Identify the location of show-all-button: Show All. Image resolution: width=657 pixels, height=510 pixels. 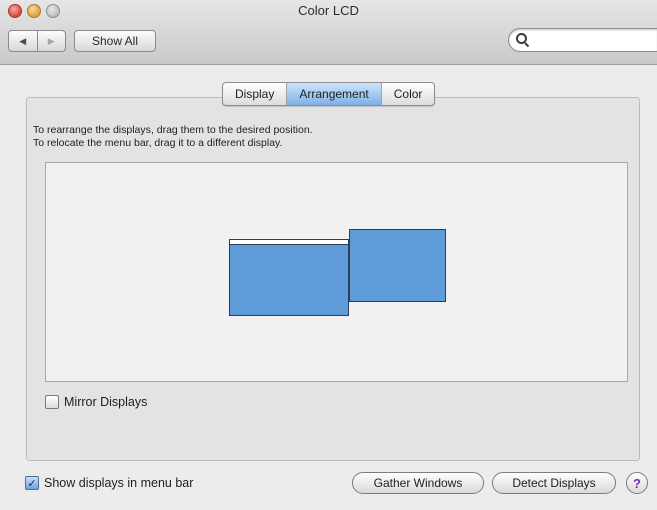
(115, 41).